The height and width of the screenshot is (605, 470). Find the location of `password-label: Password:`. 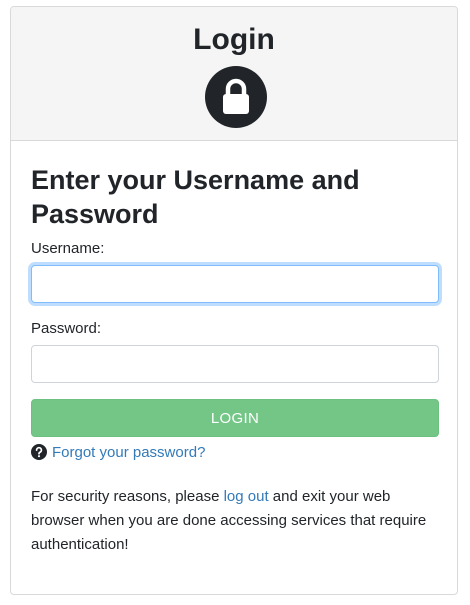

password-label: Password: is located at coordinates (66, 328).